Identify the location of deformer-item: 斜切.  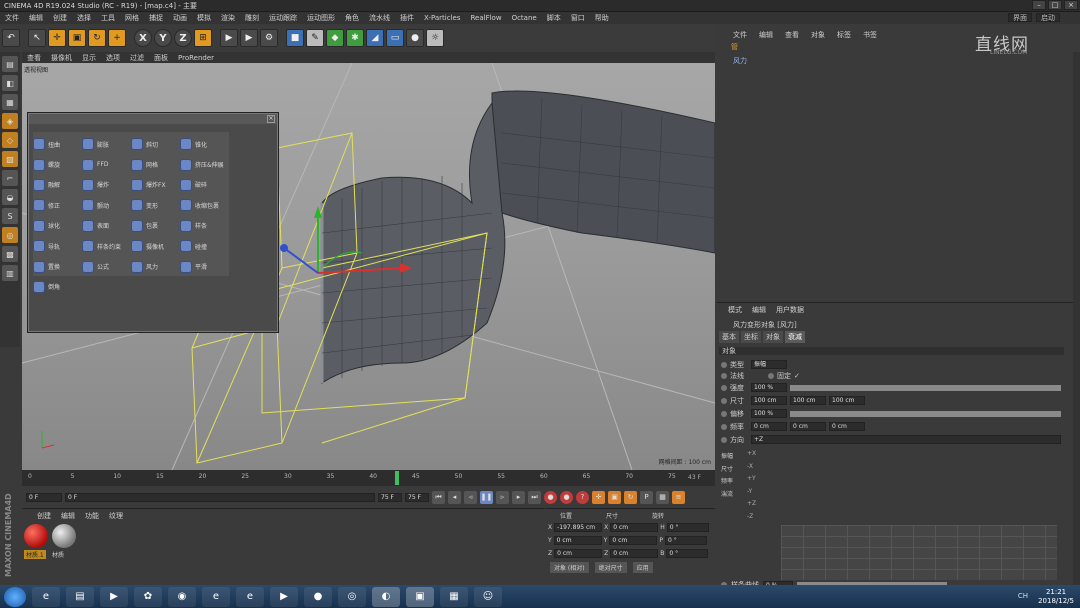
(155, 144).